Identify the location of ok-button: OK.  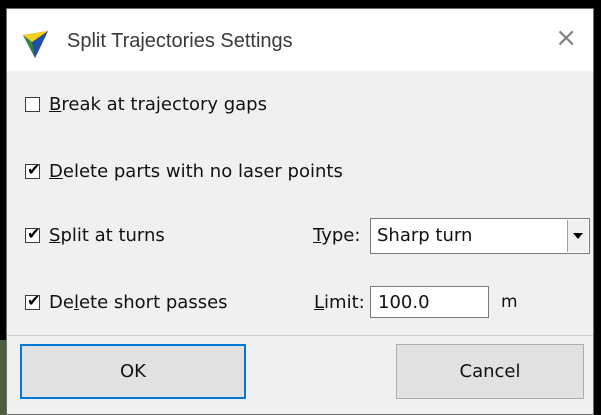
(133, 371).